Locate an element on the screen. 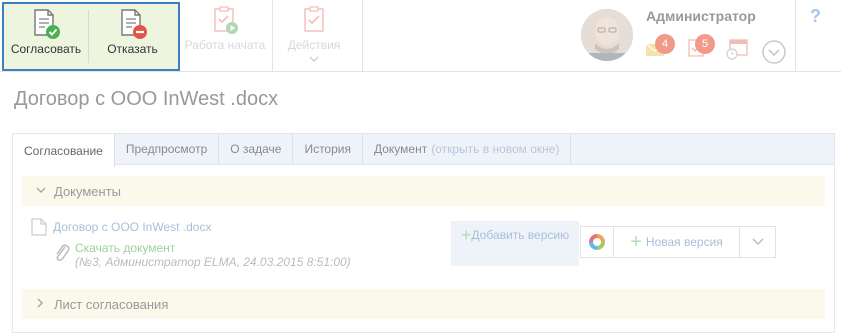  tab-about-task: О задаче is located at coordinates (256, 149).